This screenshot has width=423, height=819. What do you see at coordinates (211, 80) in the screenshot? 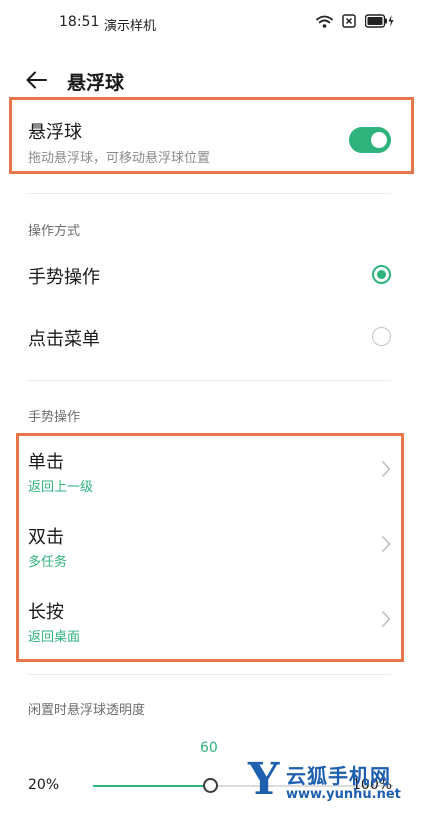
I see `page-header: 悬浮球` at bounding box center [211, 80].